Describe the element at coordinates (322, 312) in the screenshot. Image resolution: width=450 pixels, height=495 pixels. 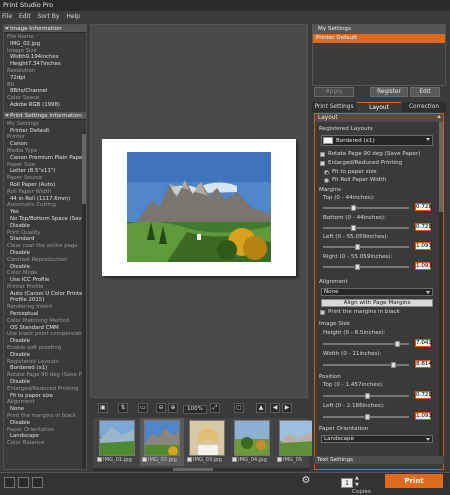
I see `print-margins-black-checkbox` at that location.